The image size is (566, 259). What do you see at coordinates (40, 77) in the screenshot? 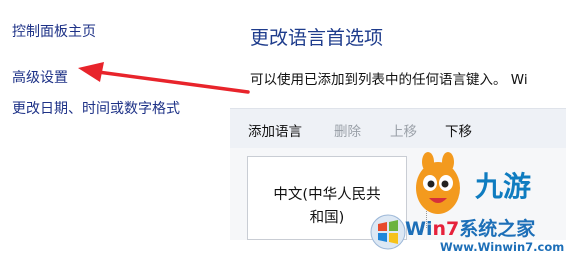
I see `sidebar-item-advanced-settings: 高级设置` at bounding box center [40, 77].